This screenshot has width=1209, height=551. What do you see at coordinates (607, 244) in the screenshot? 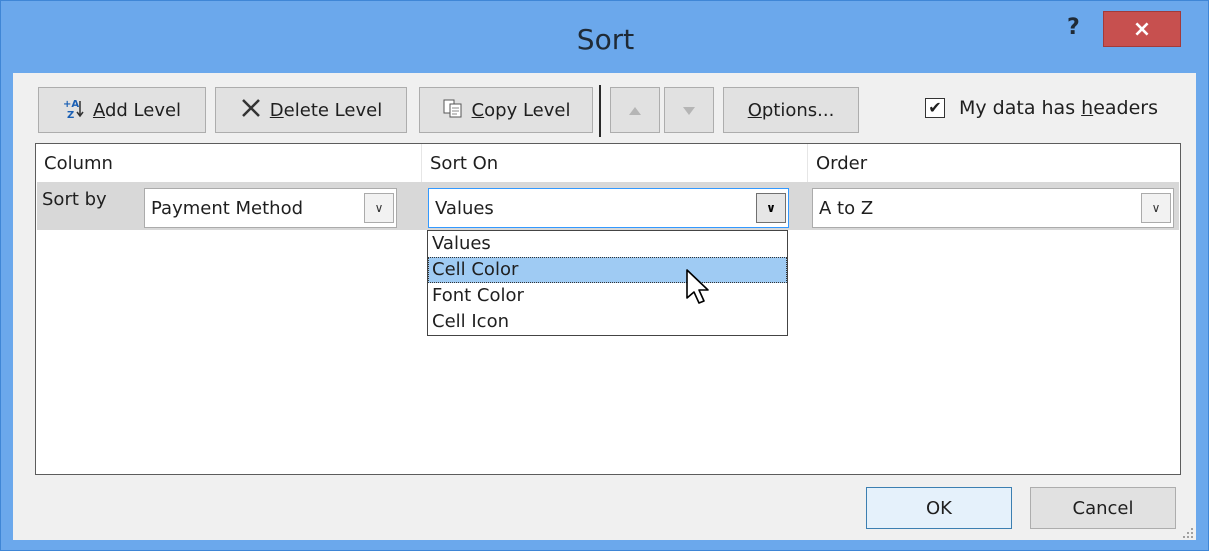
I see `dropdown-option-values: Values` at bounding box center [607, 244].